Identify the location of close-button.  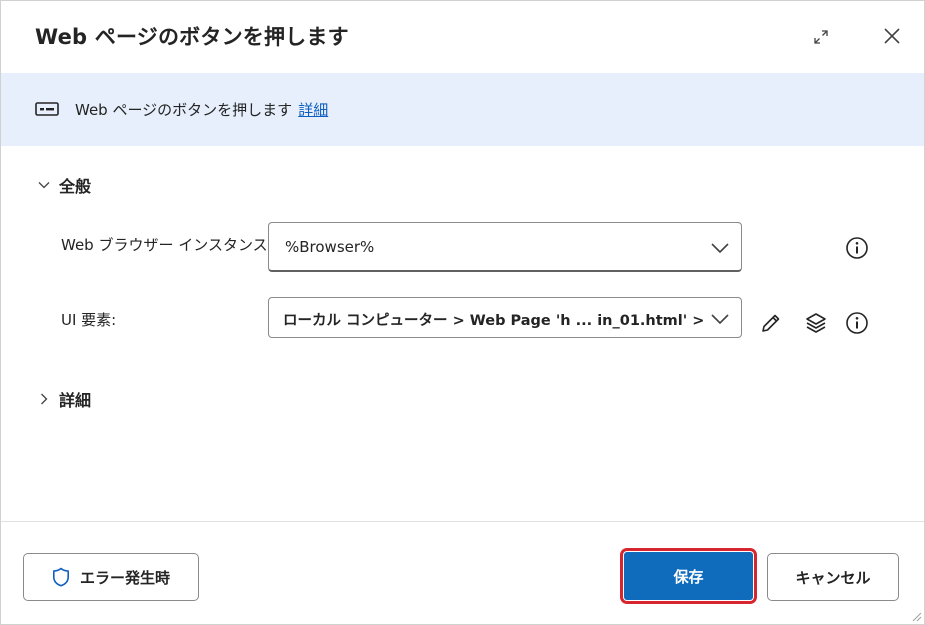
(892, 36).